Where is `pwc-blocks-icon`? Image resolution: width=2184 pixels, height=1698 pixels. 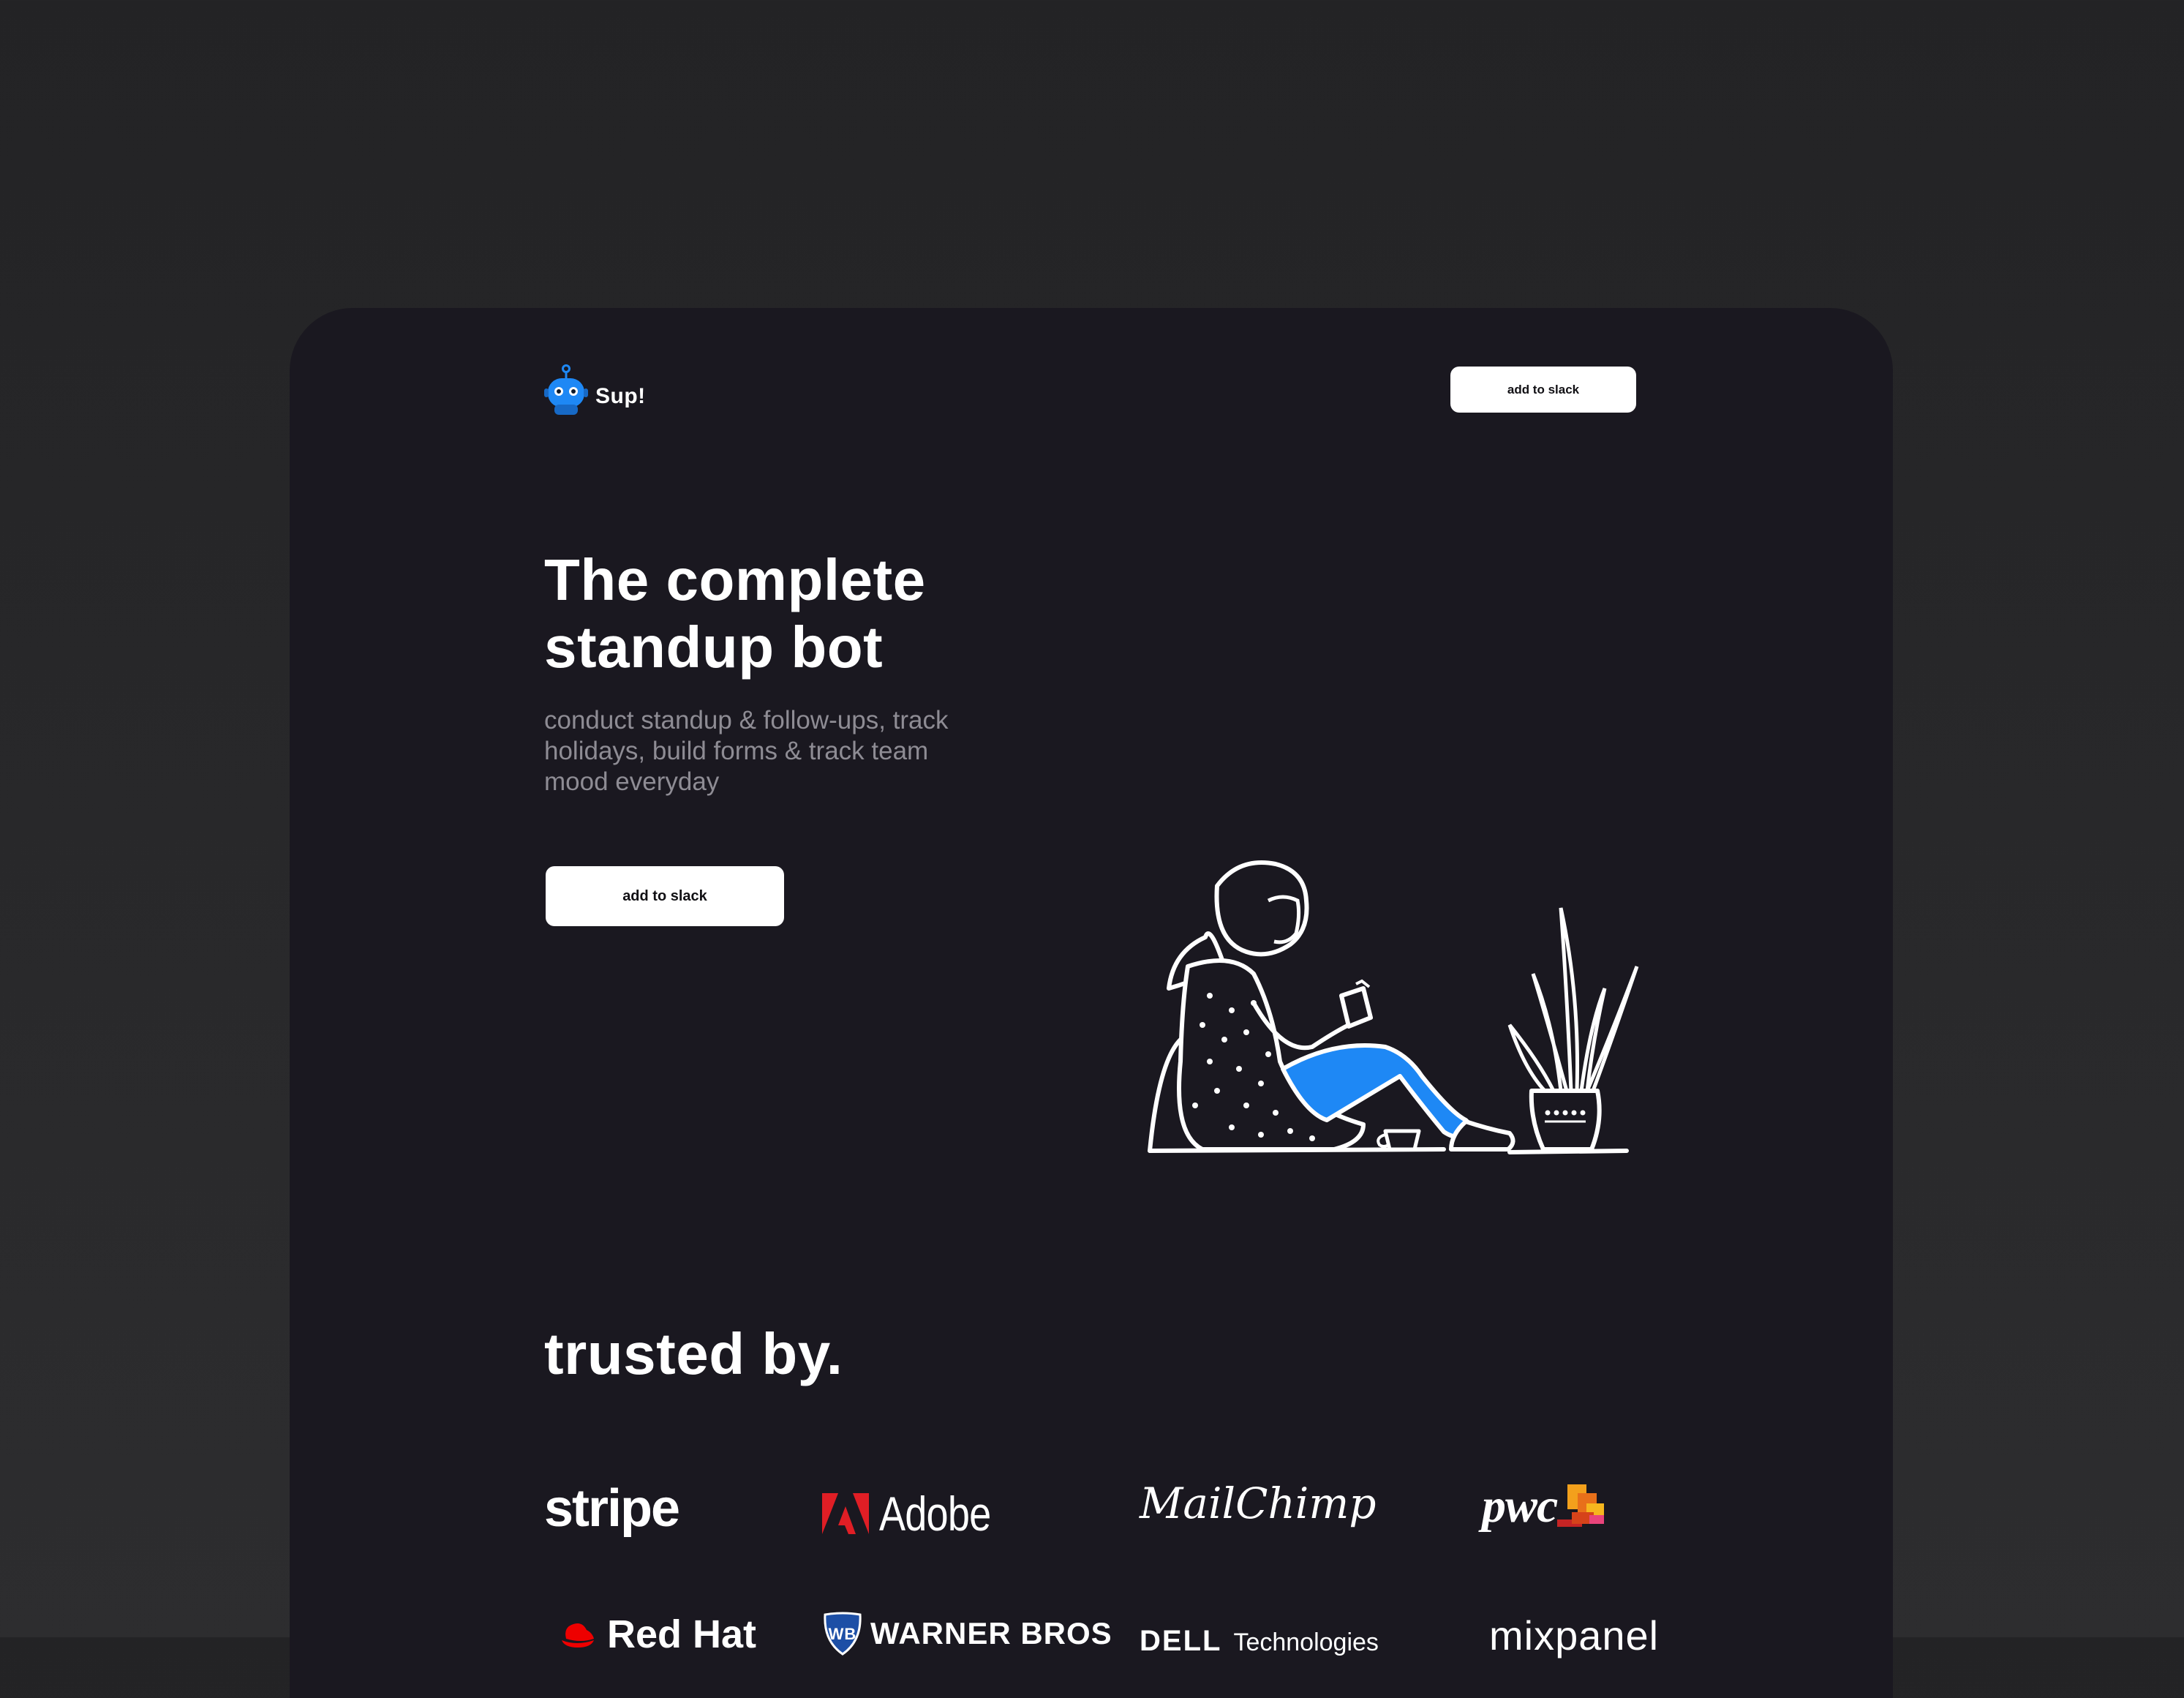 pwc-blocks-icon is located at coordinates (1581, 1505).